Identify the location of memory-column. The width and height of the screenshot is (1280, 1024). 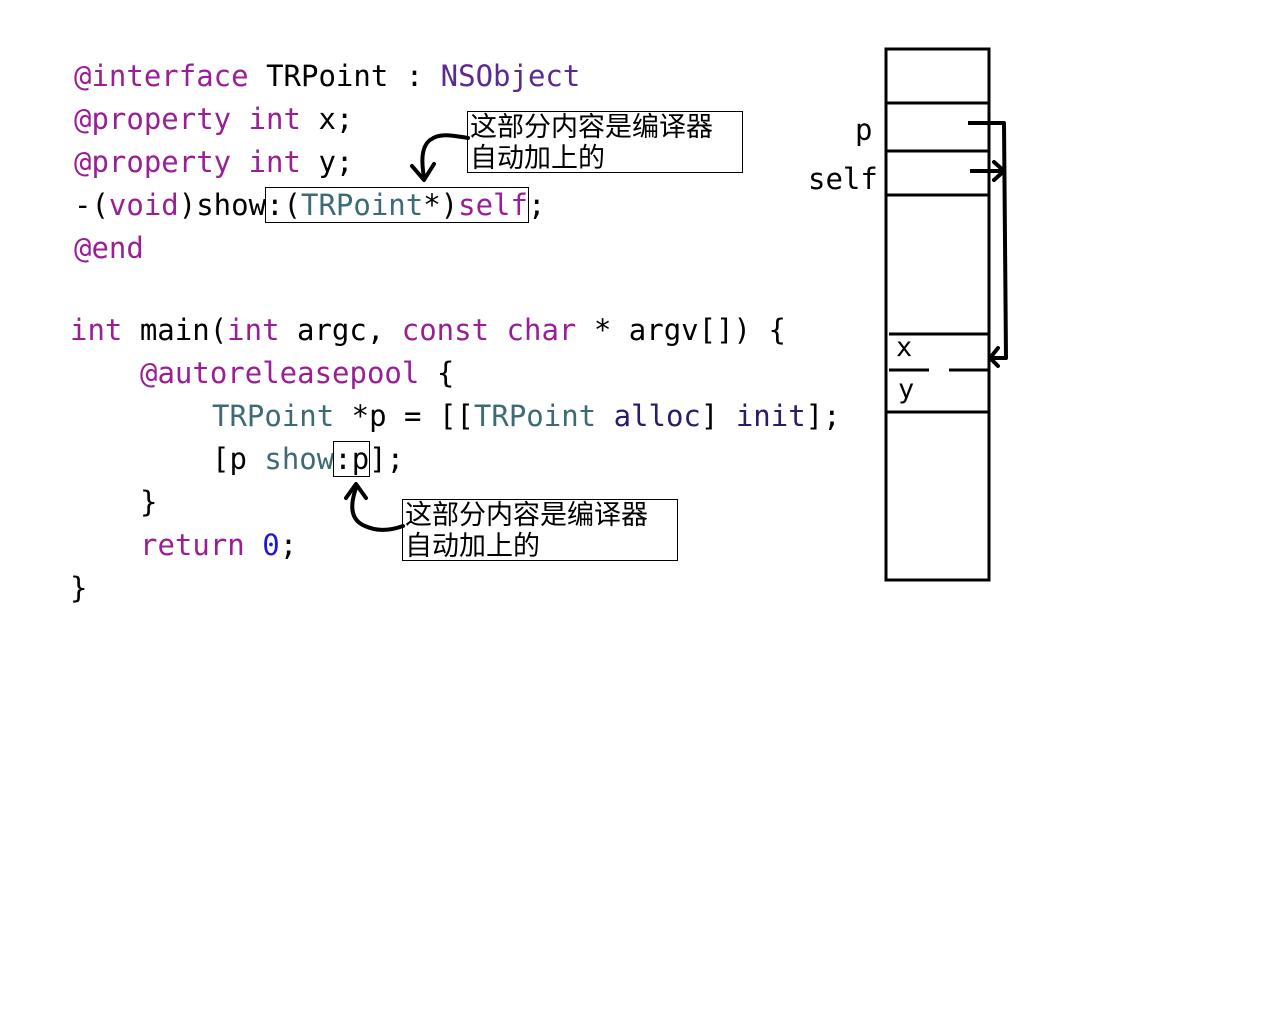
(937, 314).